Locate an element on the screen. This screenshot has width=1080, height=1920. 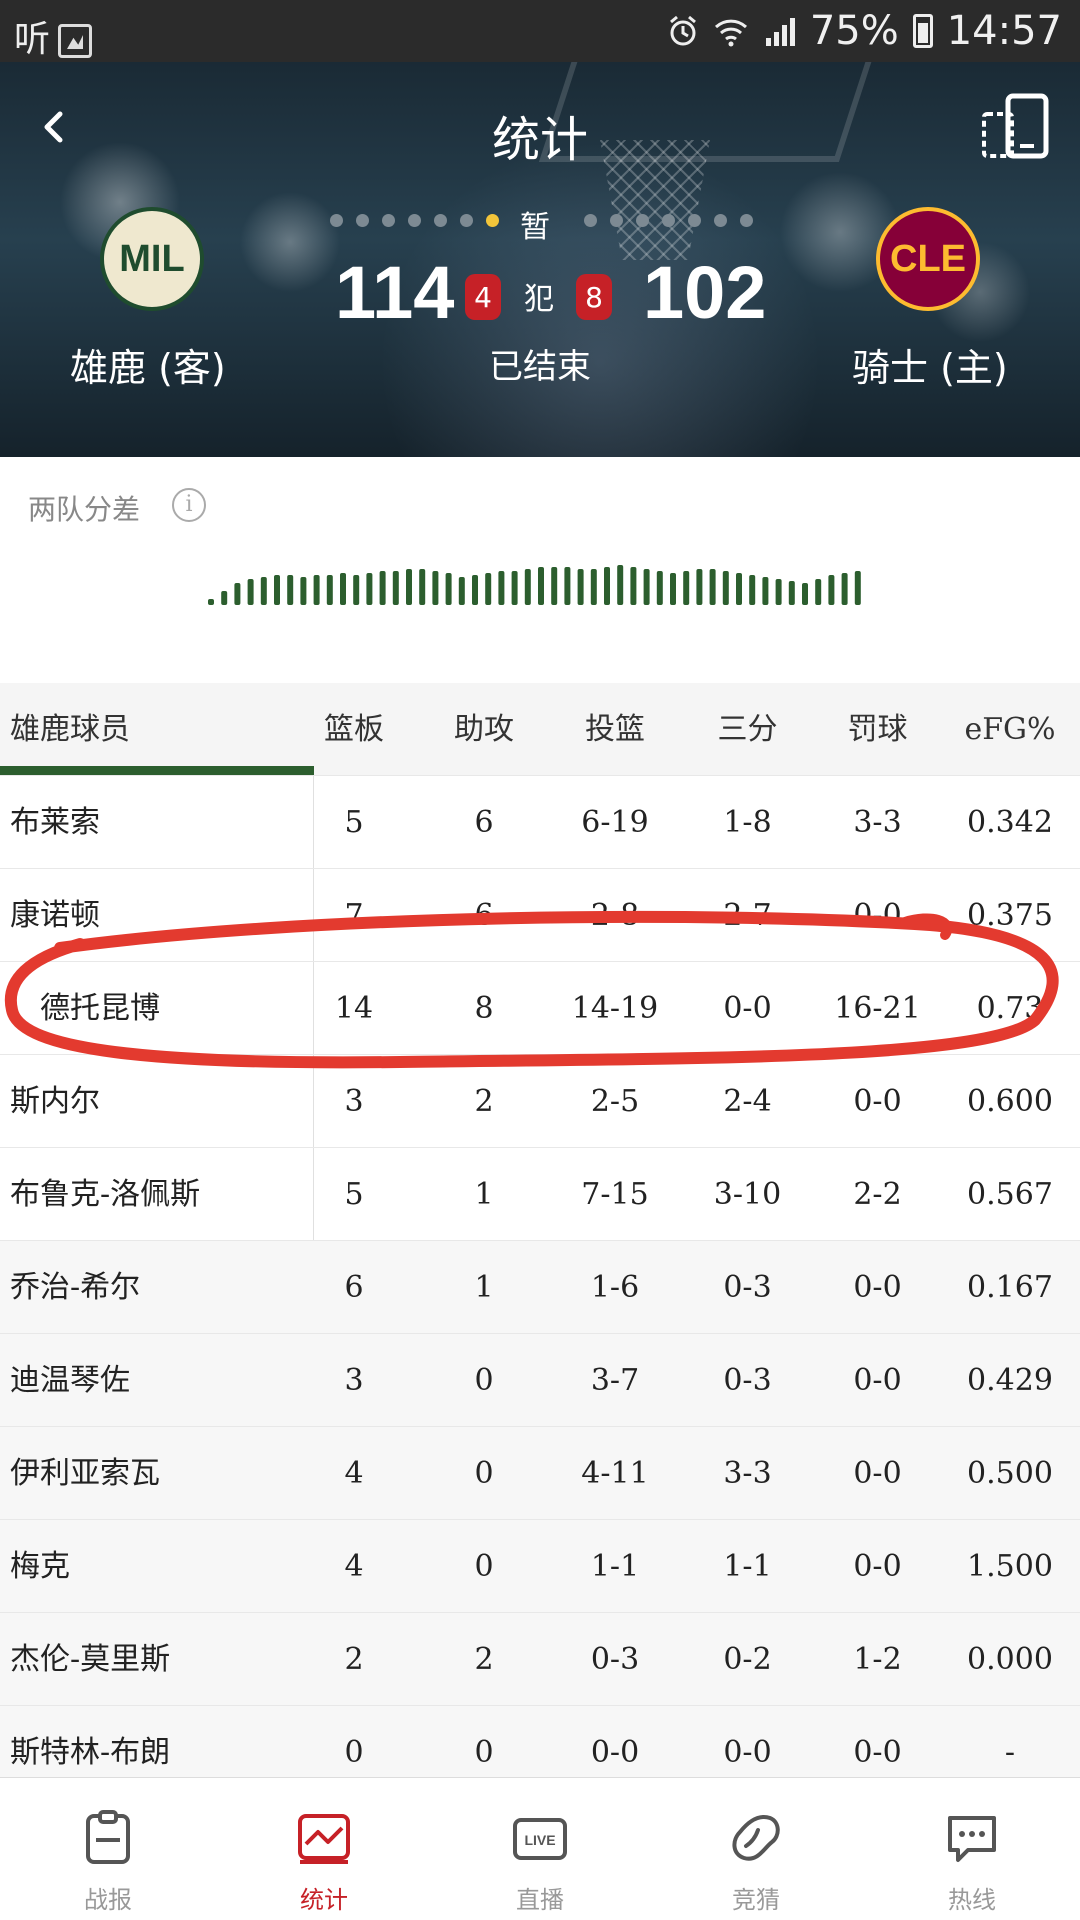
efg-percent-cell: 0.000 is located at coordinates (1010, 1659).